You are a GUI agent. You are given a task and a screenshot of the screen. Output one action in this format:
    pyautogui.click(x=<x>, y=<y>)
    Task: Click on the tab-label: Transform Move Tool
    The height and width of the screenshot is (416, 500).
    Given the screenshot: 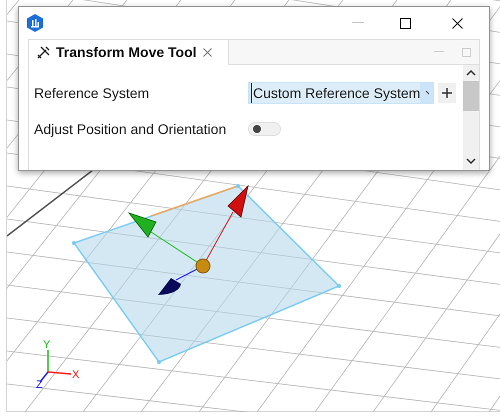 What is the action you would take?
    pyautogui.click(x=126, y=52)
    